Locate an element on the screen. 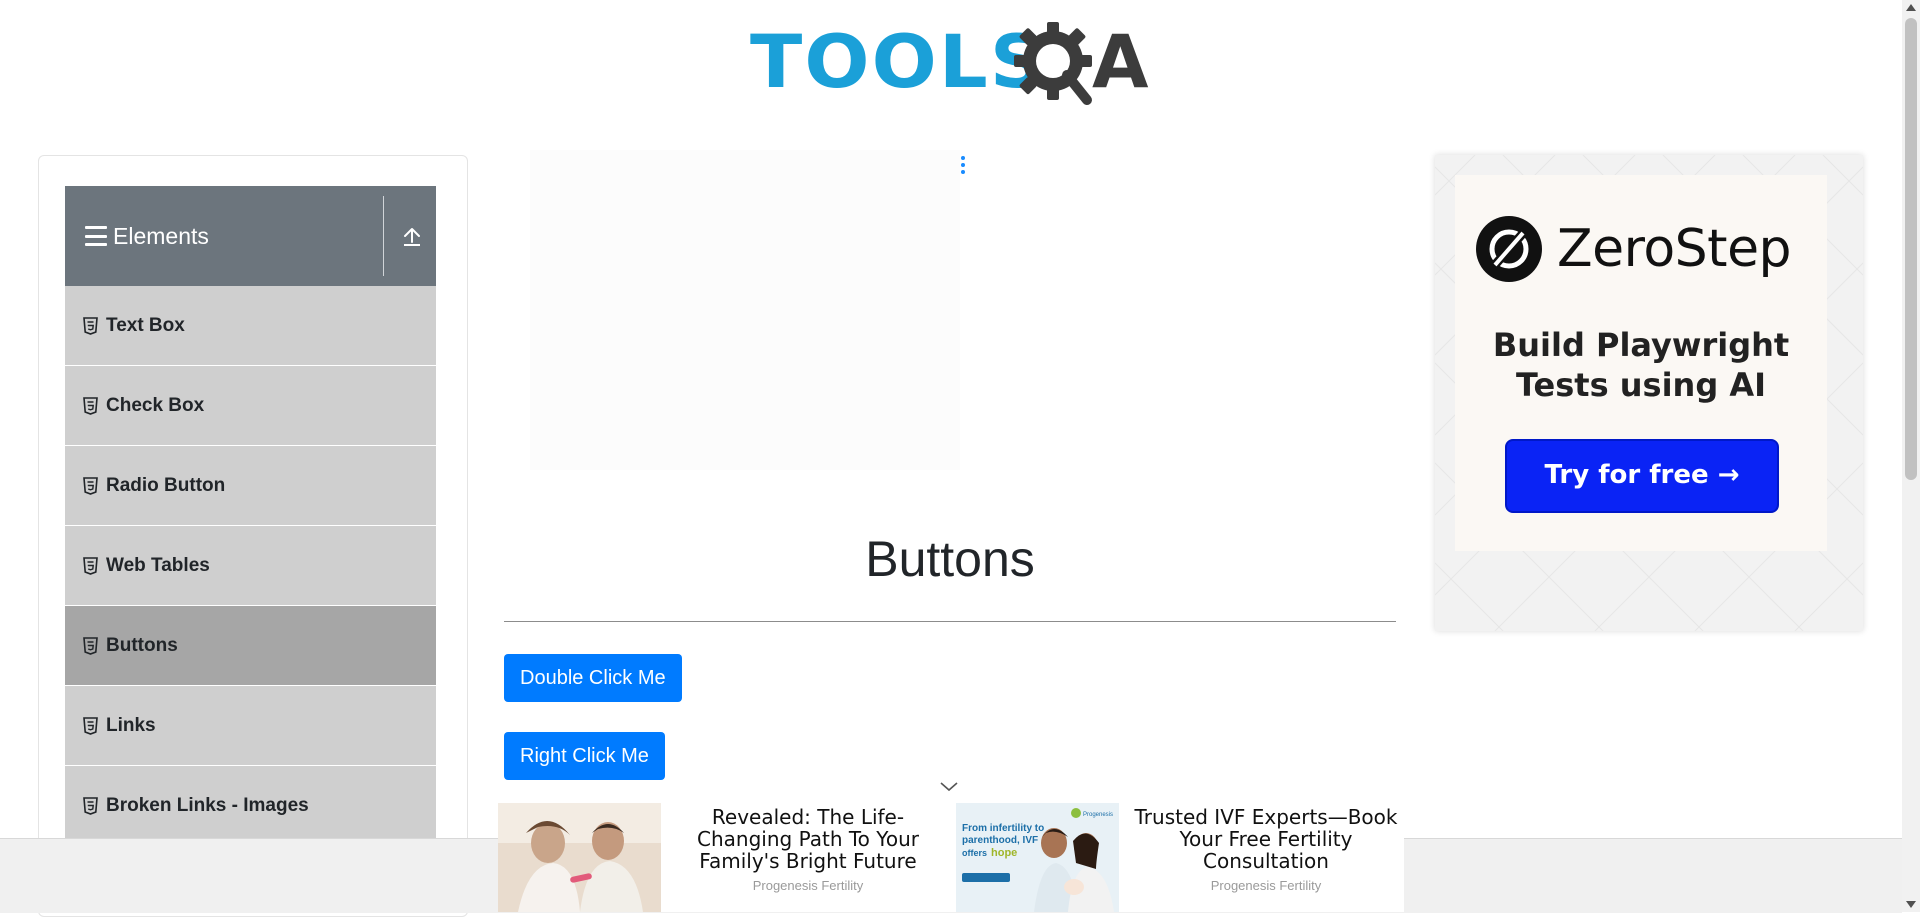  header-divider is located at coordinates (383, 236).